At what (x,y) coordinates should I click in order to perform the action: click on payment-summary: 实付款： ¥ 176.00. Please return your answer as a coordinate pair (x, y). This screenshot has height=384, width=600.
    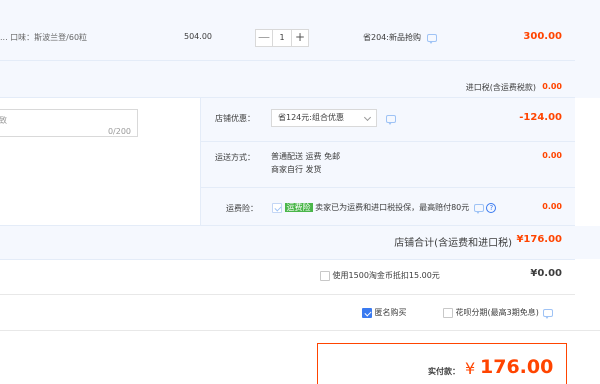
    Looking at the image, I should click on (442, 363).